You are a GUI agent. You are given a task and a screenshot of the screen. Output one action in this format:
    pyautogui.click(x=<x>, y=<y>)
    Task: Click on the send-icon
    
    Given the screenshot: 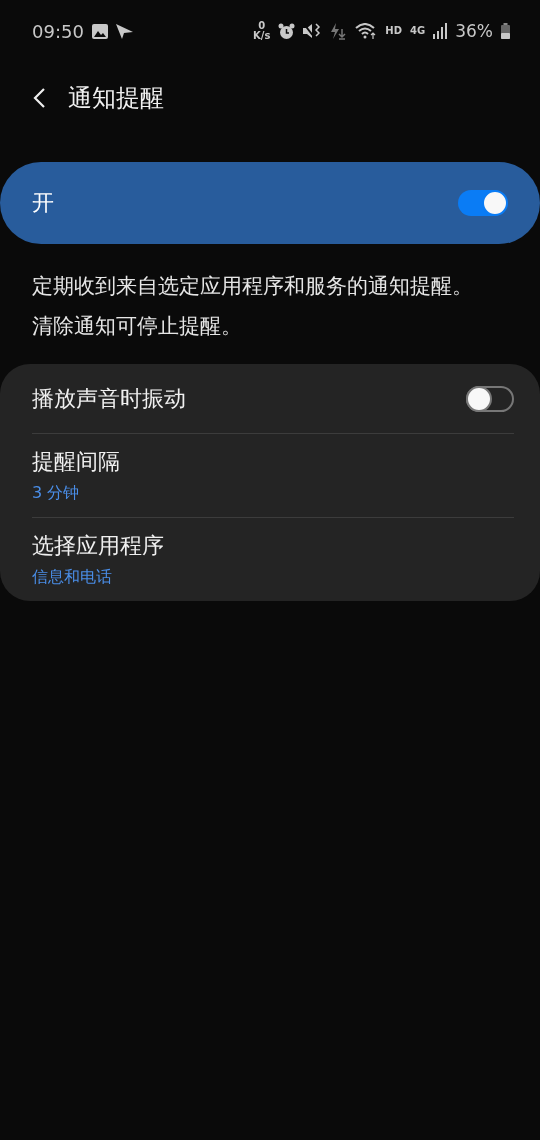 What is the action you would take?
    pyautogui.click(x=124, y=31)
    